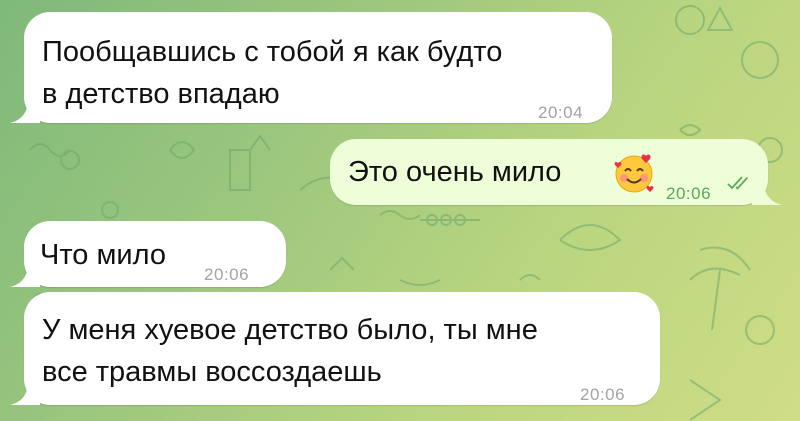  Describe the element at coordinates (290, 330) in the screenshot. I see `message-text-line-1: У меня хуевое детство было, ты мне` at that location.